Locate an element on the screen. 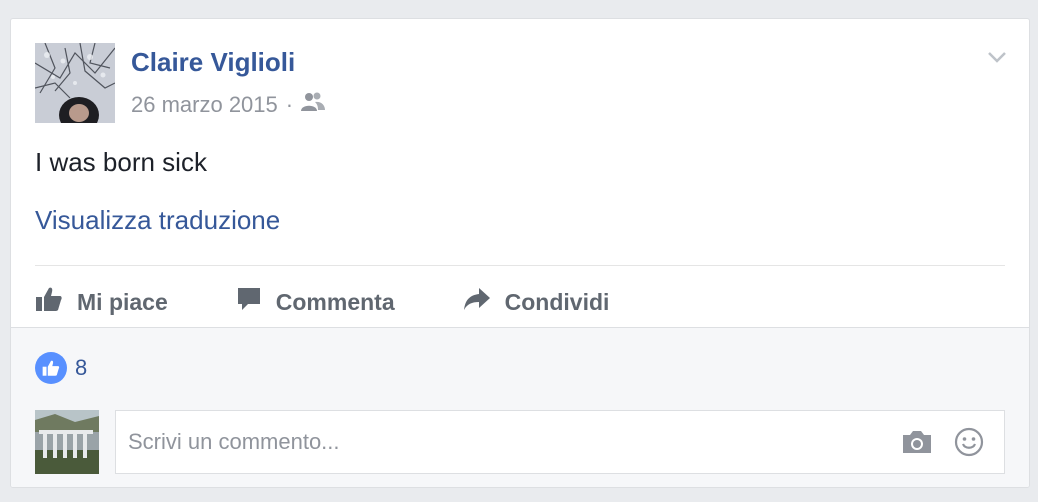  share-label: Condividi is located at coordinates (557, 301).